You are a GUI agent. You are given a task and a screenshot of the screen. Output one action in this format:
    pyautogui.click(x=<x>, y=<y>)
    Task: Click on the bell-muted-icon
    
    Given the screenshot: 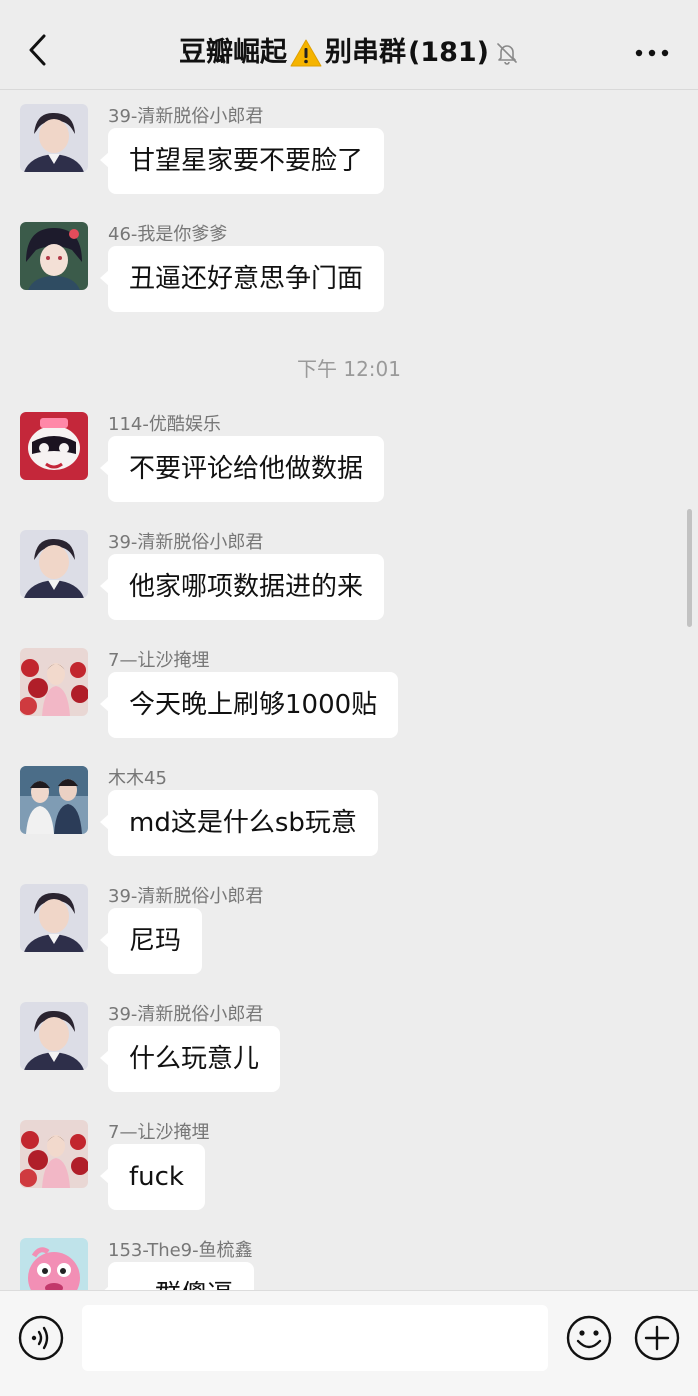 What is the action you would take?
    pyautogui.click(x=507, y=54)
    